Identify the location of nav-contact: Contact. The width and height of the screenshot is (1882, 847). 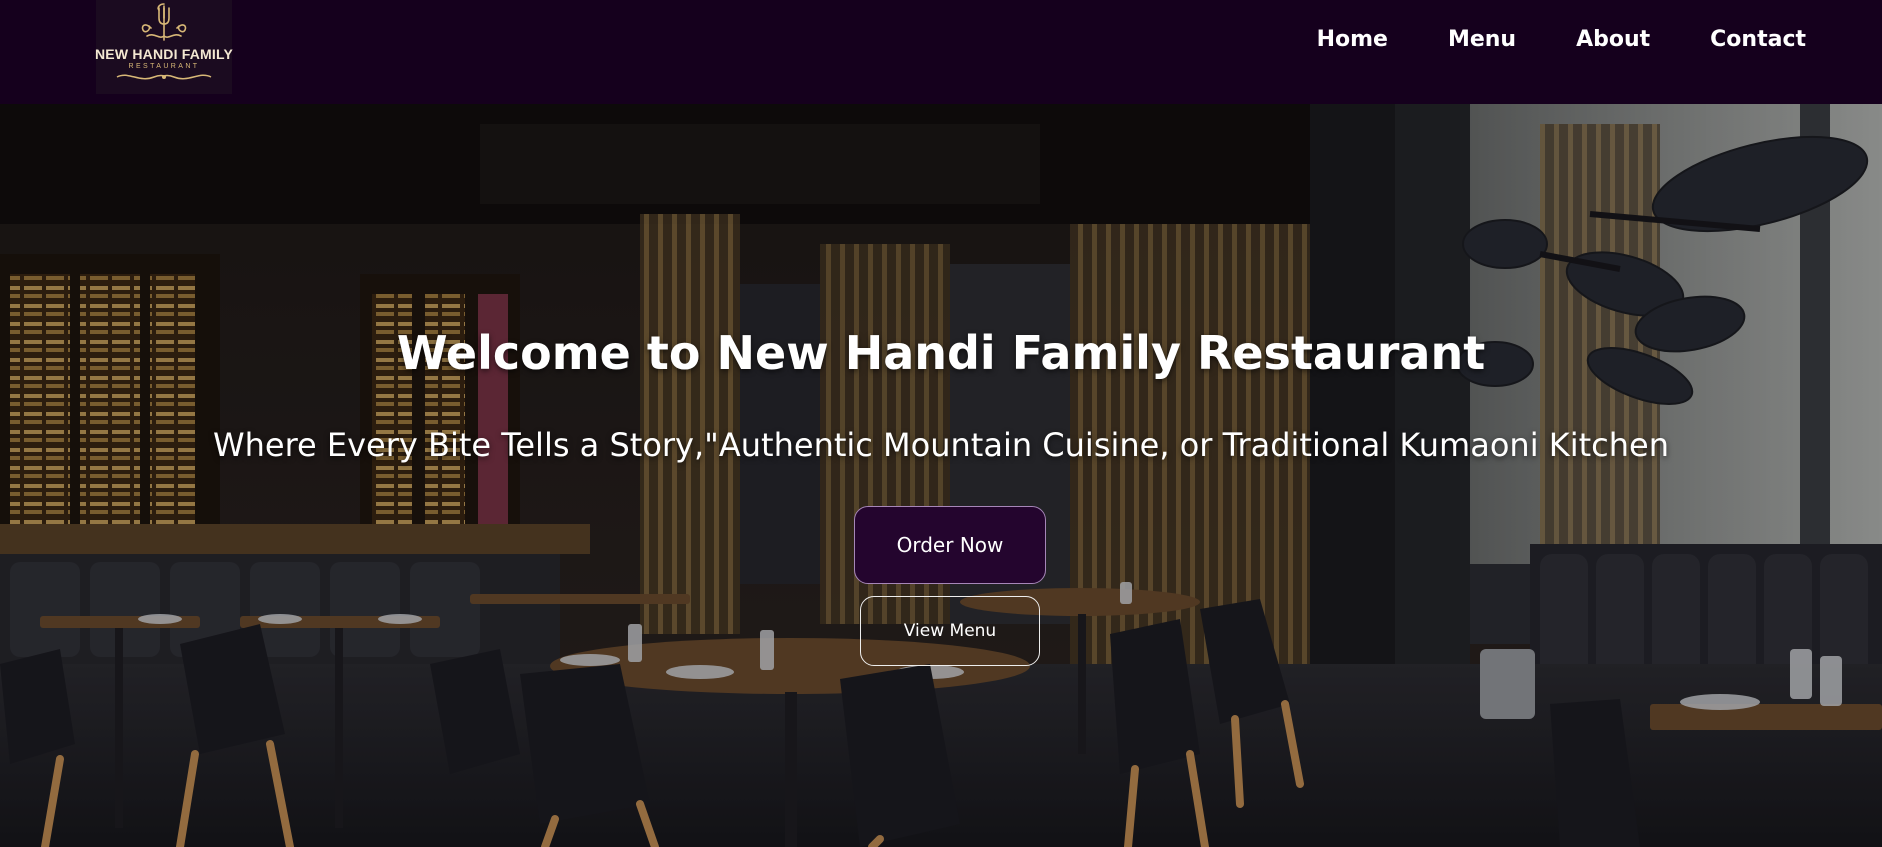
(1758, 40).